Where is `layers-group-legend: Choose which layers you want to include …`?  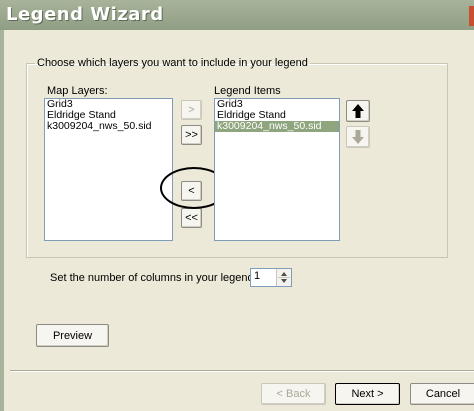 layers-group-legend: Choose which layers you want to include … is located at coordinates (172, 63).